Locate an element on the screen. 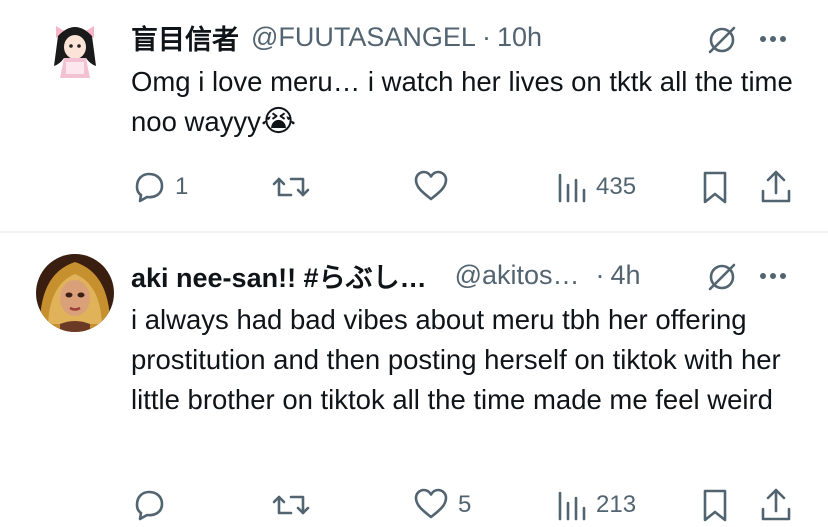 This screenshot has height=527, width=828. display-name: 盲目信者 is located at coordinates (185, 37).